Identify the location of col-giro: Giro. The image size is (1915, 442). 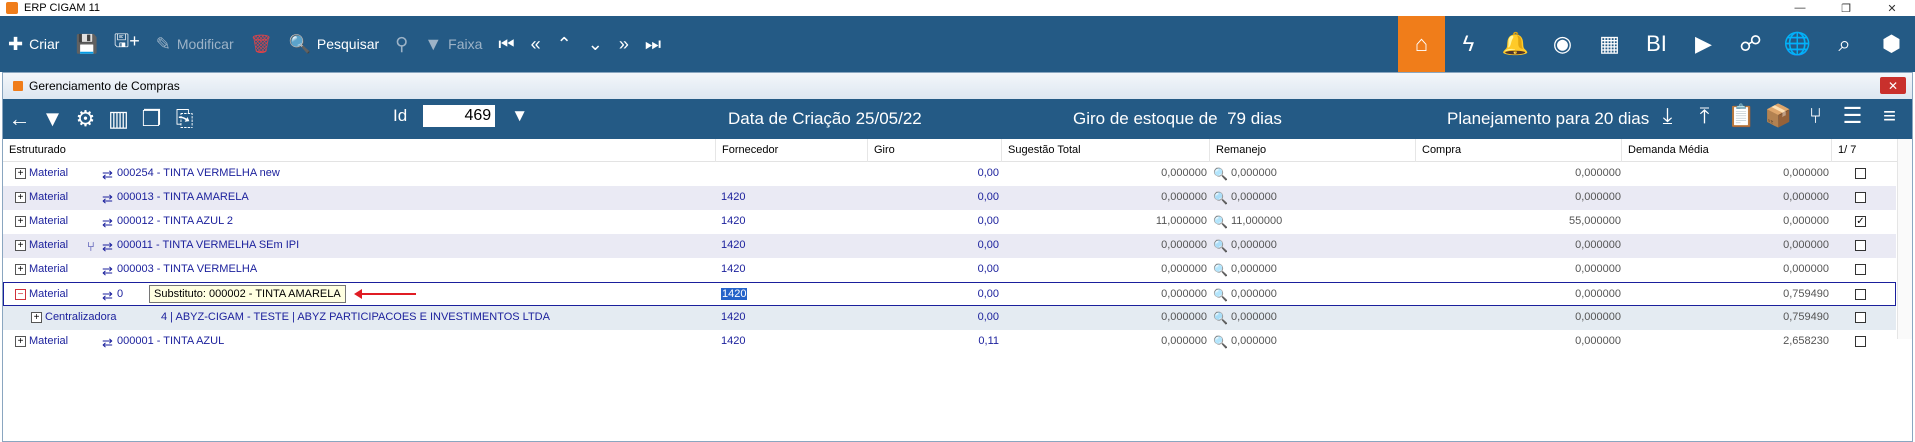
(935, 150).